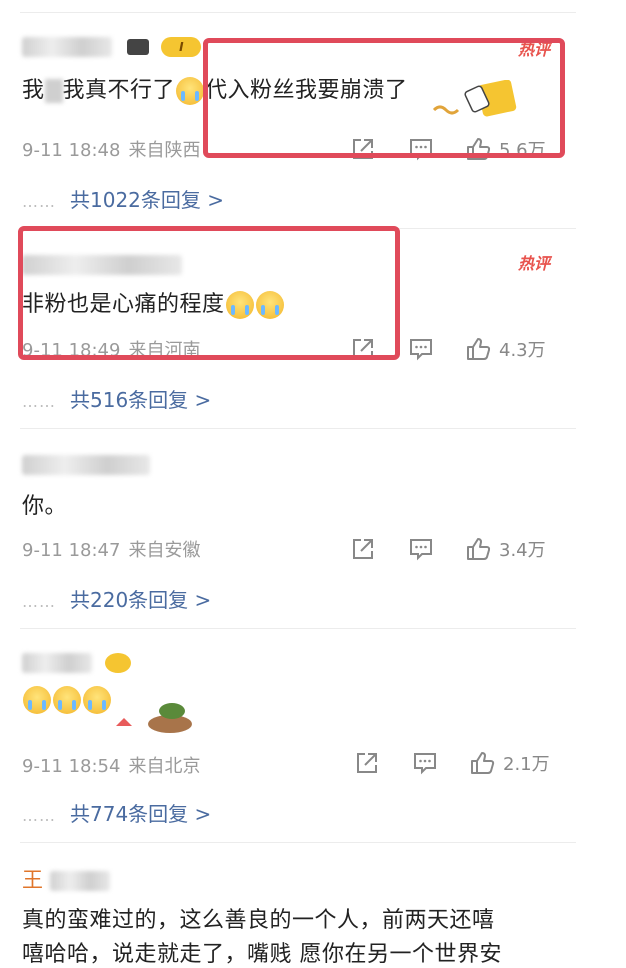 The height and width of the screenshot is (968, 626). What do you see at coordinates (111, 766) in the screenshot?
I see `comment-meta: 9-11 18:54 来自北京` at bounding box center [111, 766].